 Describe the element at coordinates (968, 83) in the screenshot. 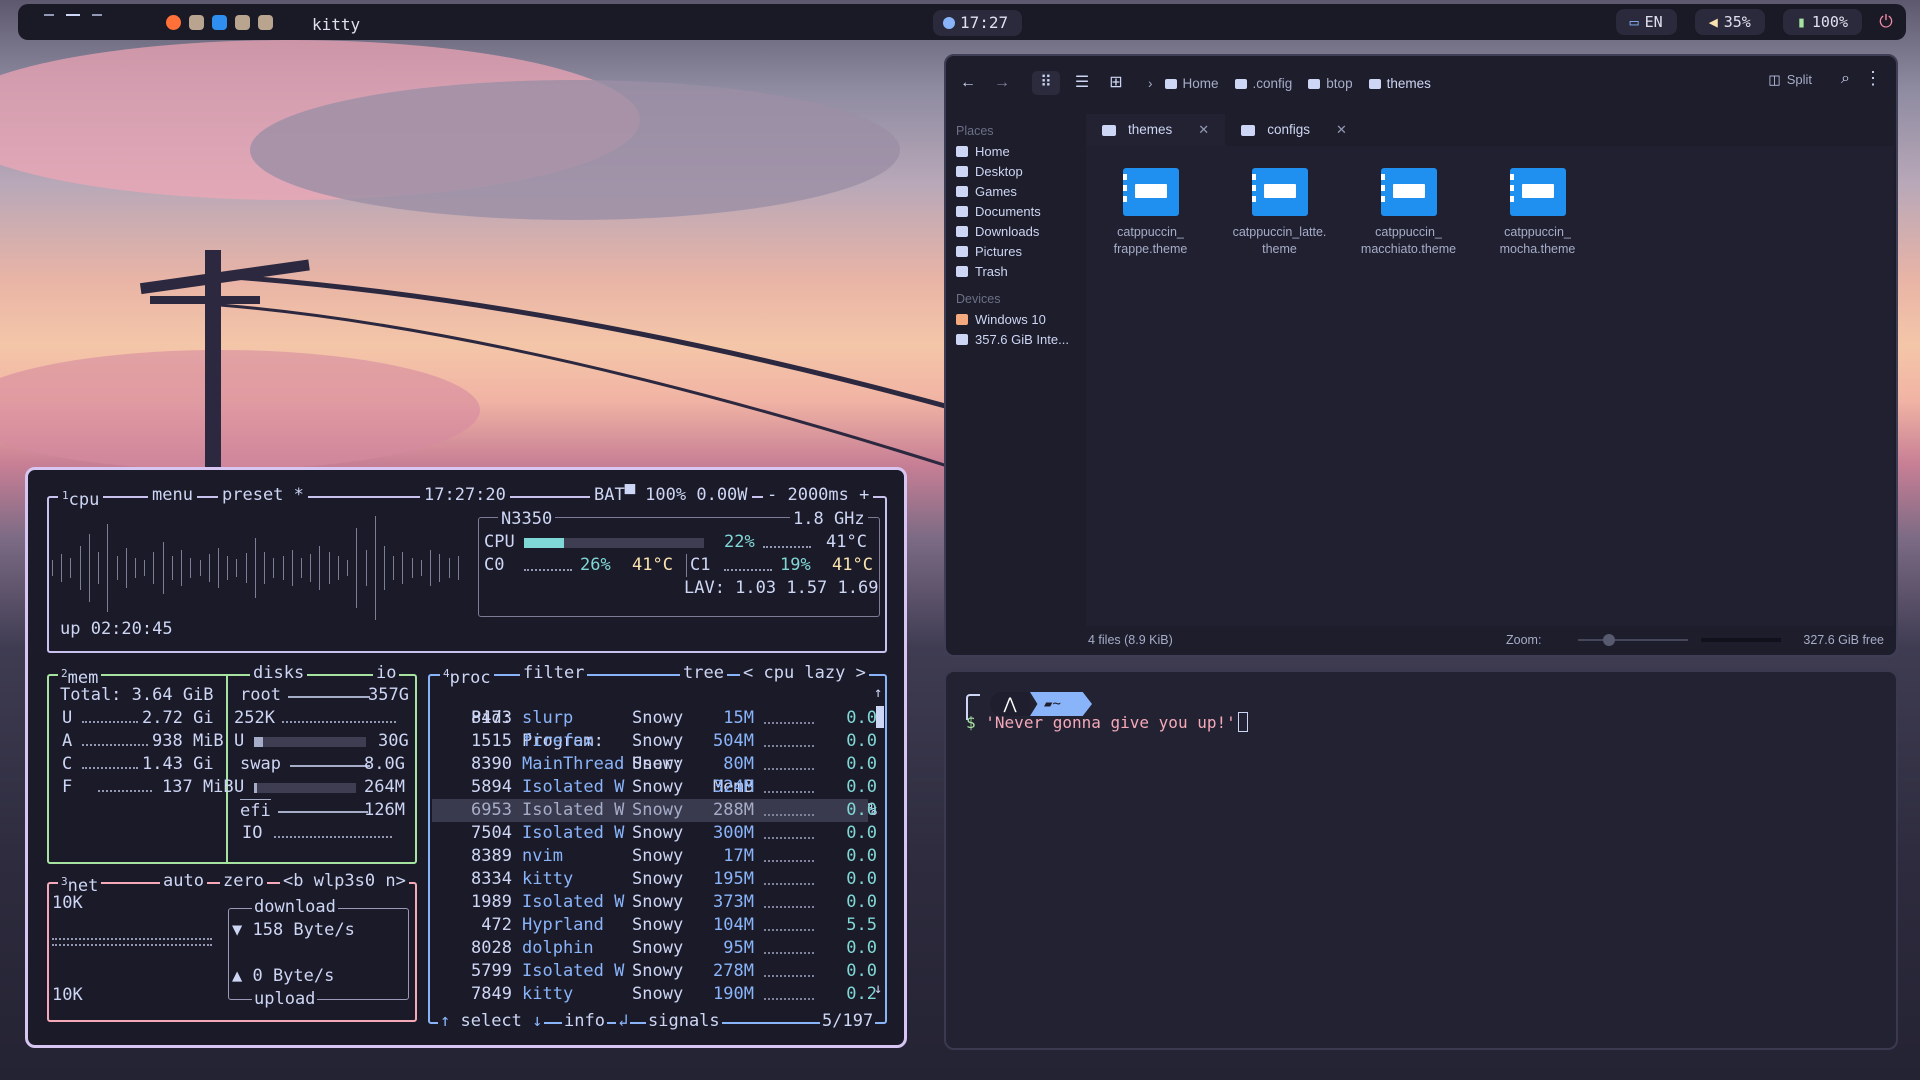

I see `back-arrow-icon: ←` at that location.